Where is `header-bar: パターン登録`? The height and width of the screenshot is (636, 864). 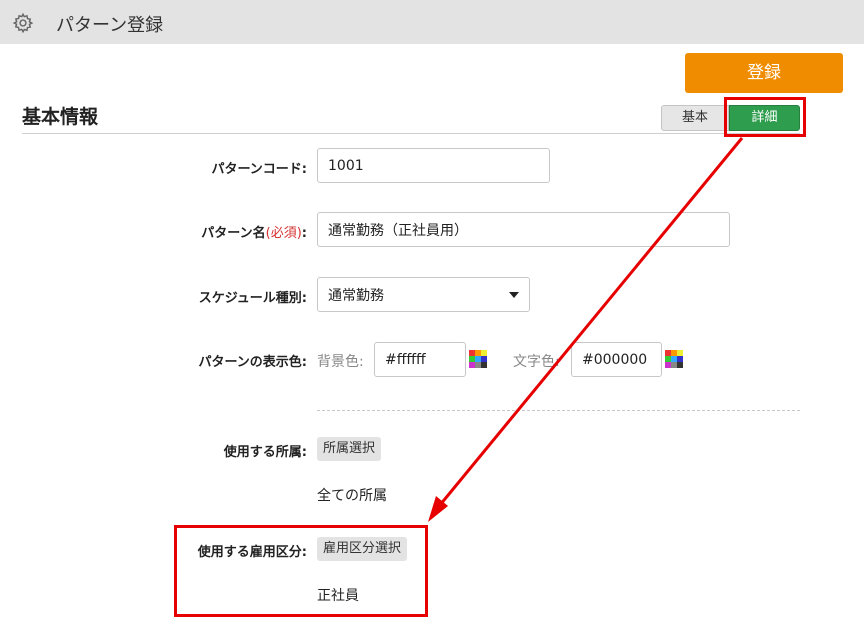 header-bar: パターン登録 is located at coordinates (432, 22).